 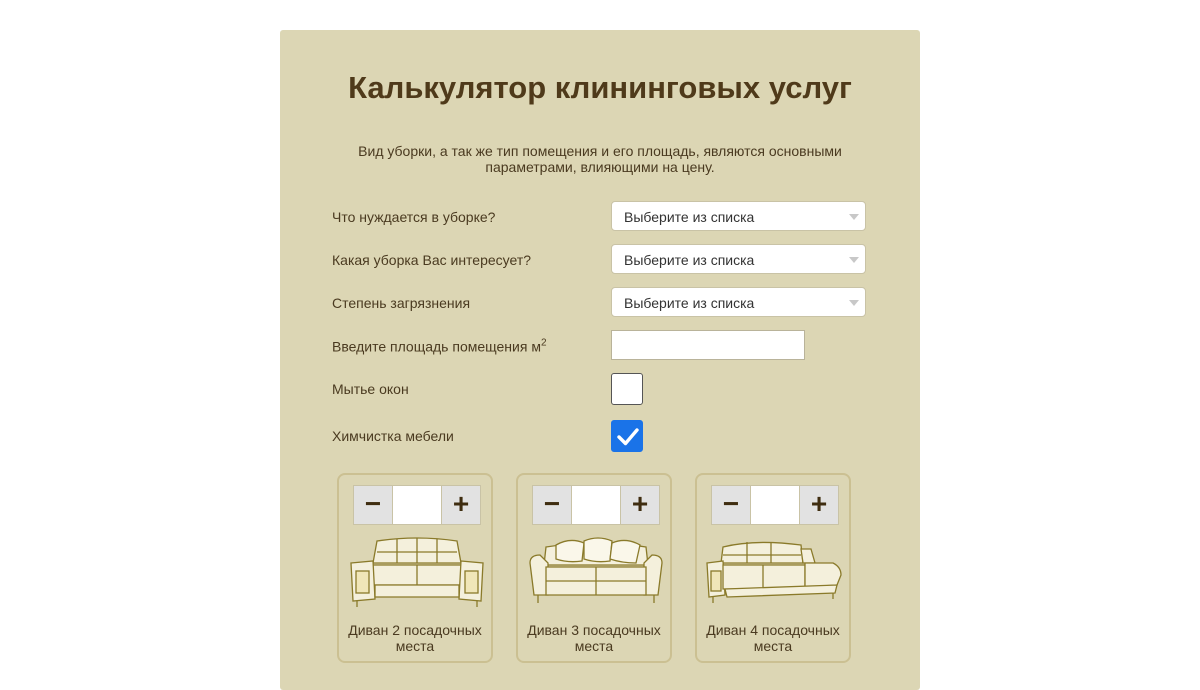 What do you see at coordinates (773, 638) in the screenshot?
I see `item-name: Диван 4 посадочных места` at bounding box center [773, 638].